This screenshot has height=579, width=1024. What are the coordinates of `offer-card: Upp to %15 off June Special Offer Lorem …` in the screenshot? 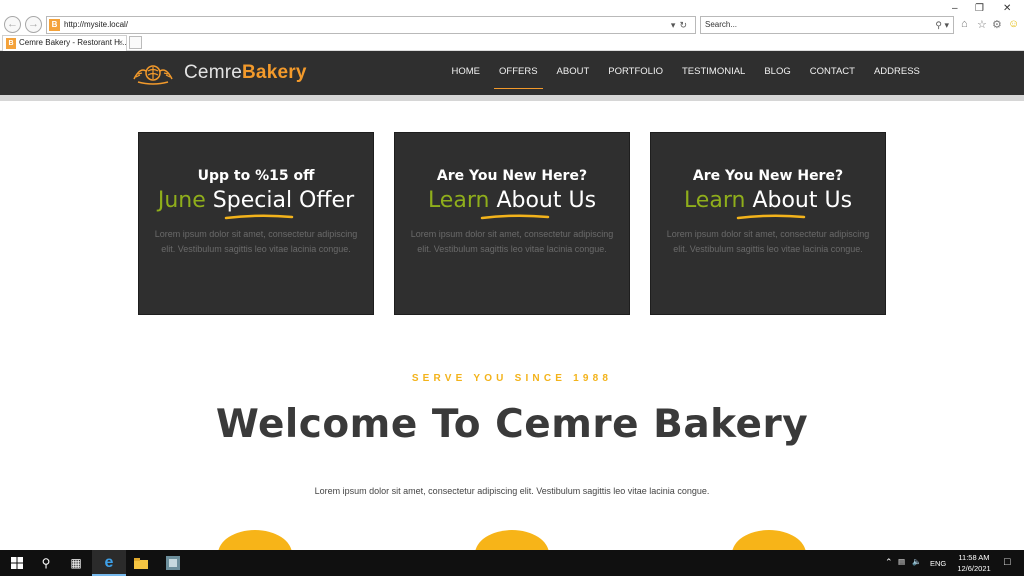 It's located at (256, 223).